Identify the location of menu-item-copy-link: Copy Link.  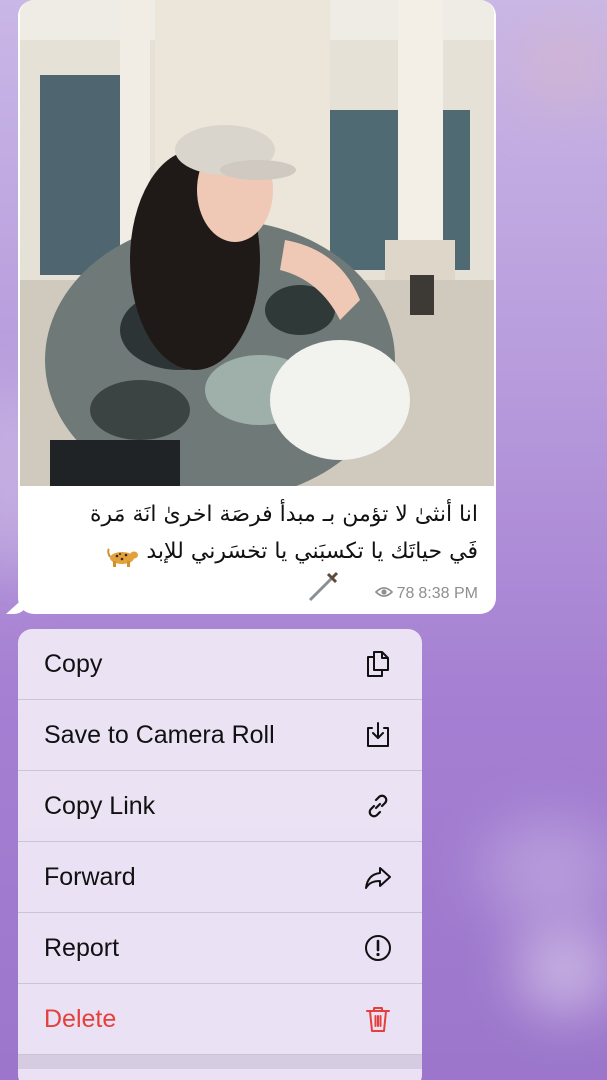
(220, 806).